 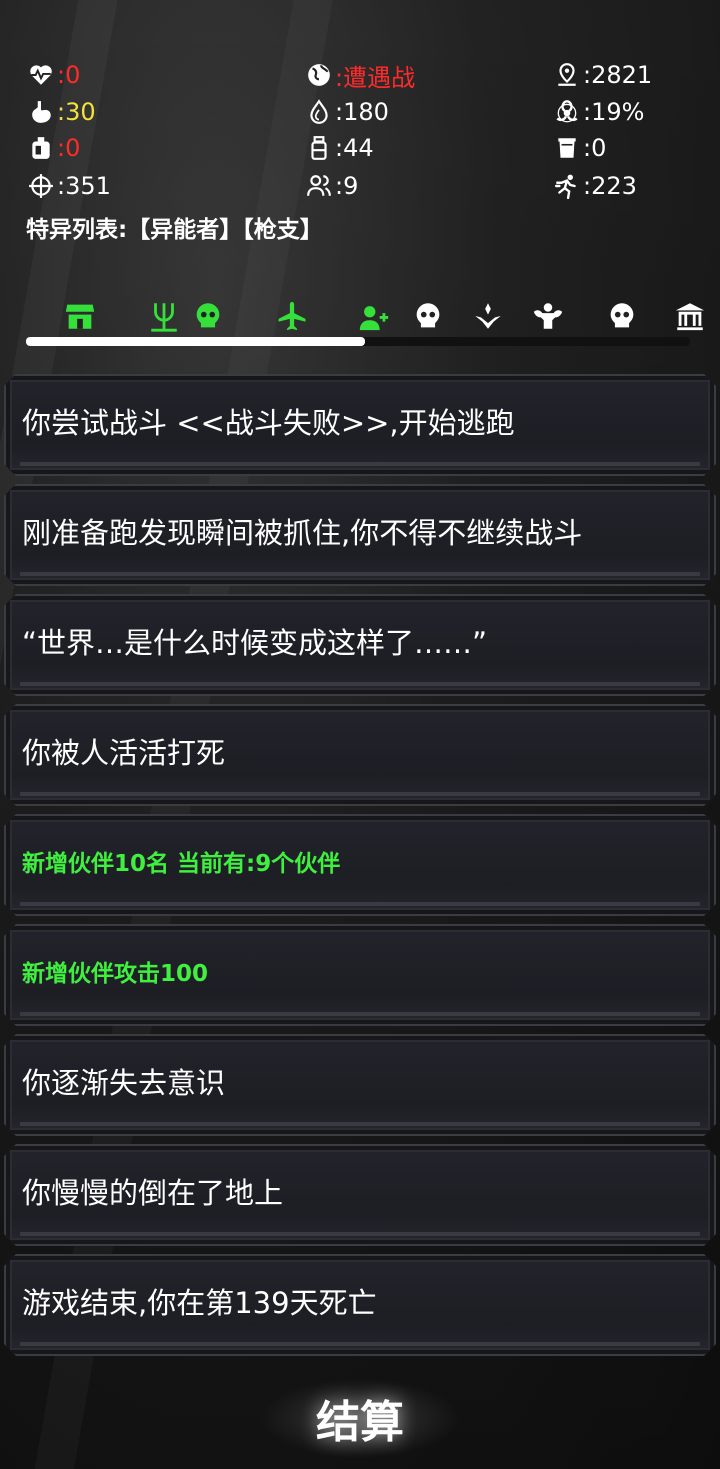 What do you see at coordinates (181, 864) in the screenshot?
I see `log-text: 新增伙伴10名 当前有:9个伙伴` at bounding box center [181, 864].